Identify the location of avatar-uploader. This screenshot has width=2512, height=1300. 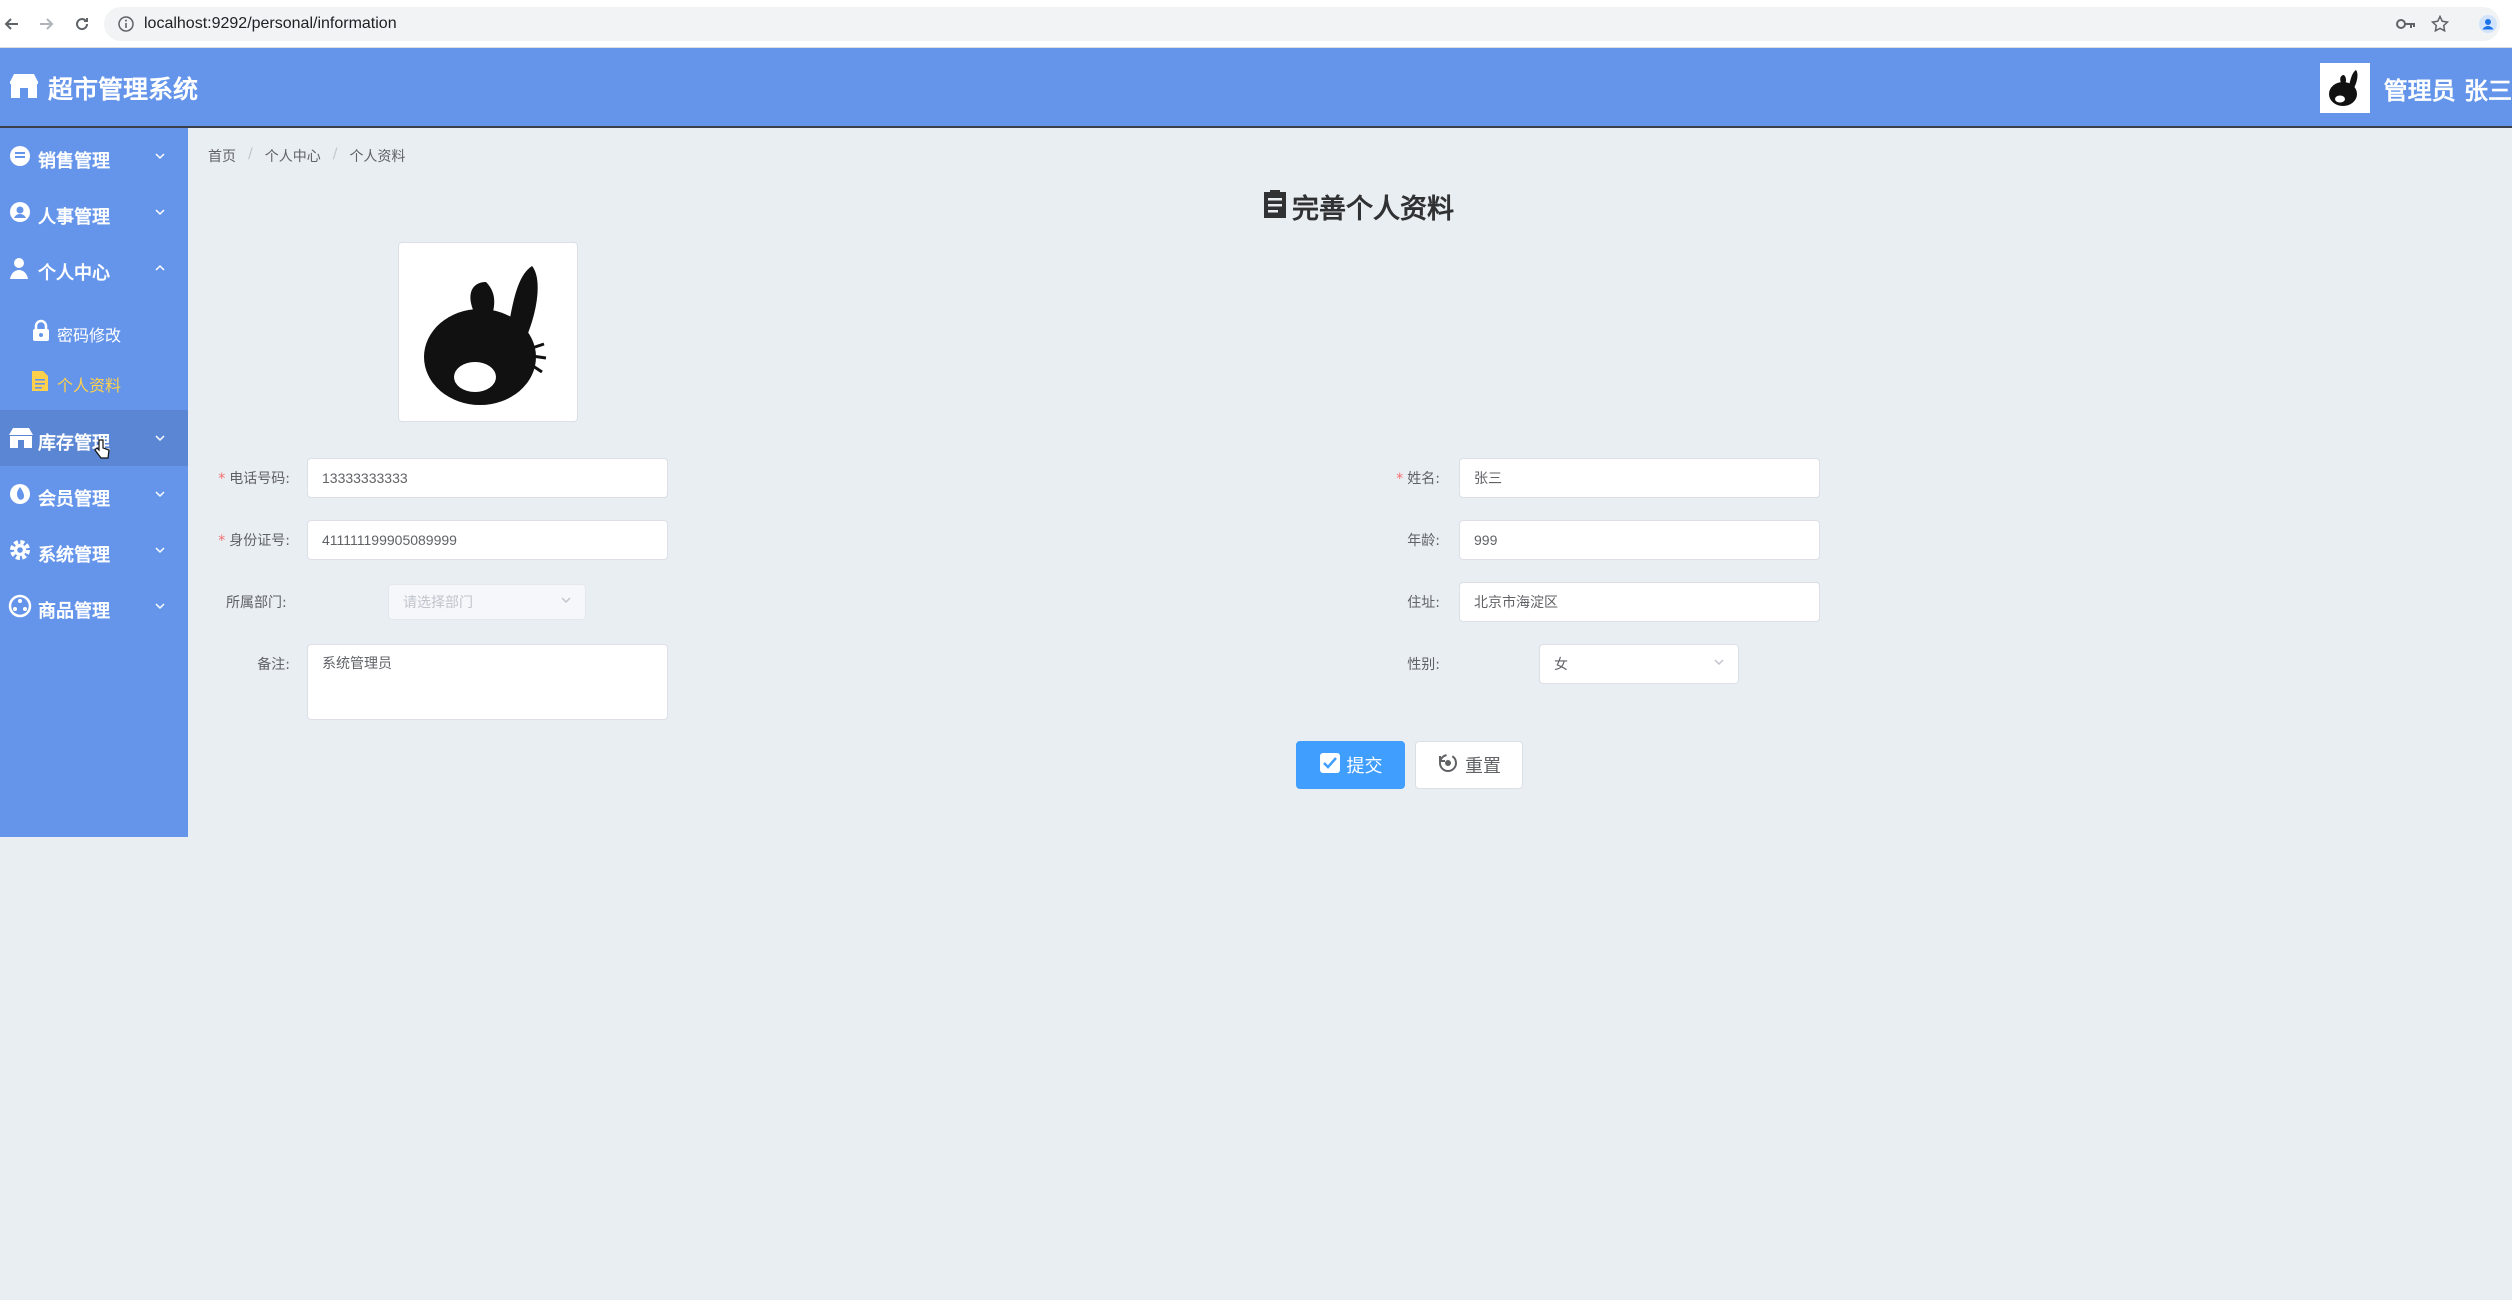
(488, 332).